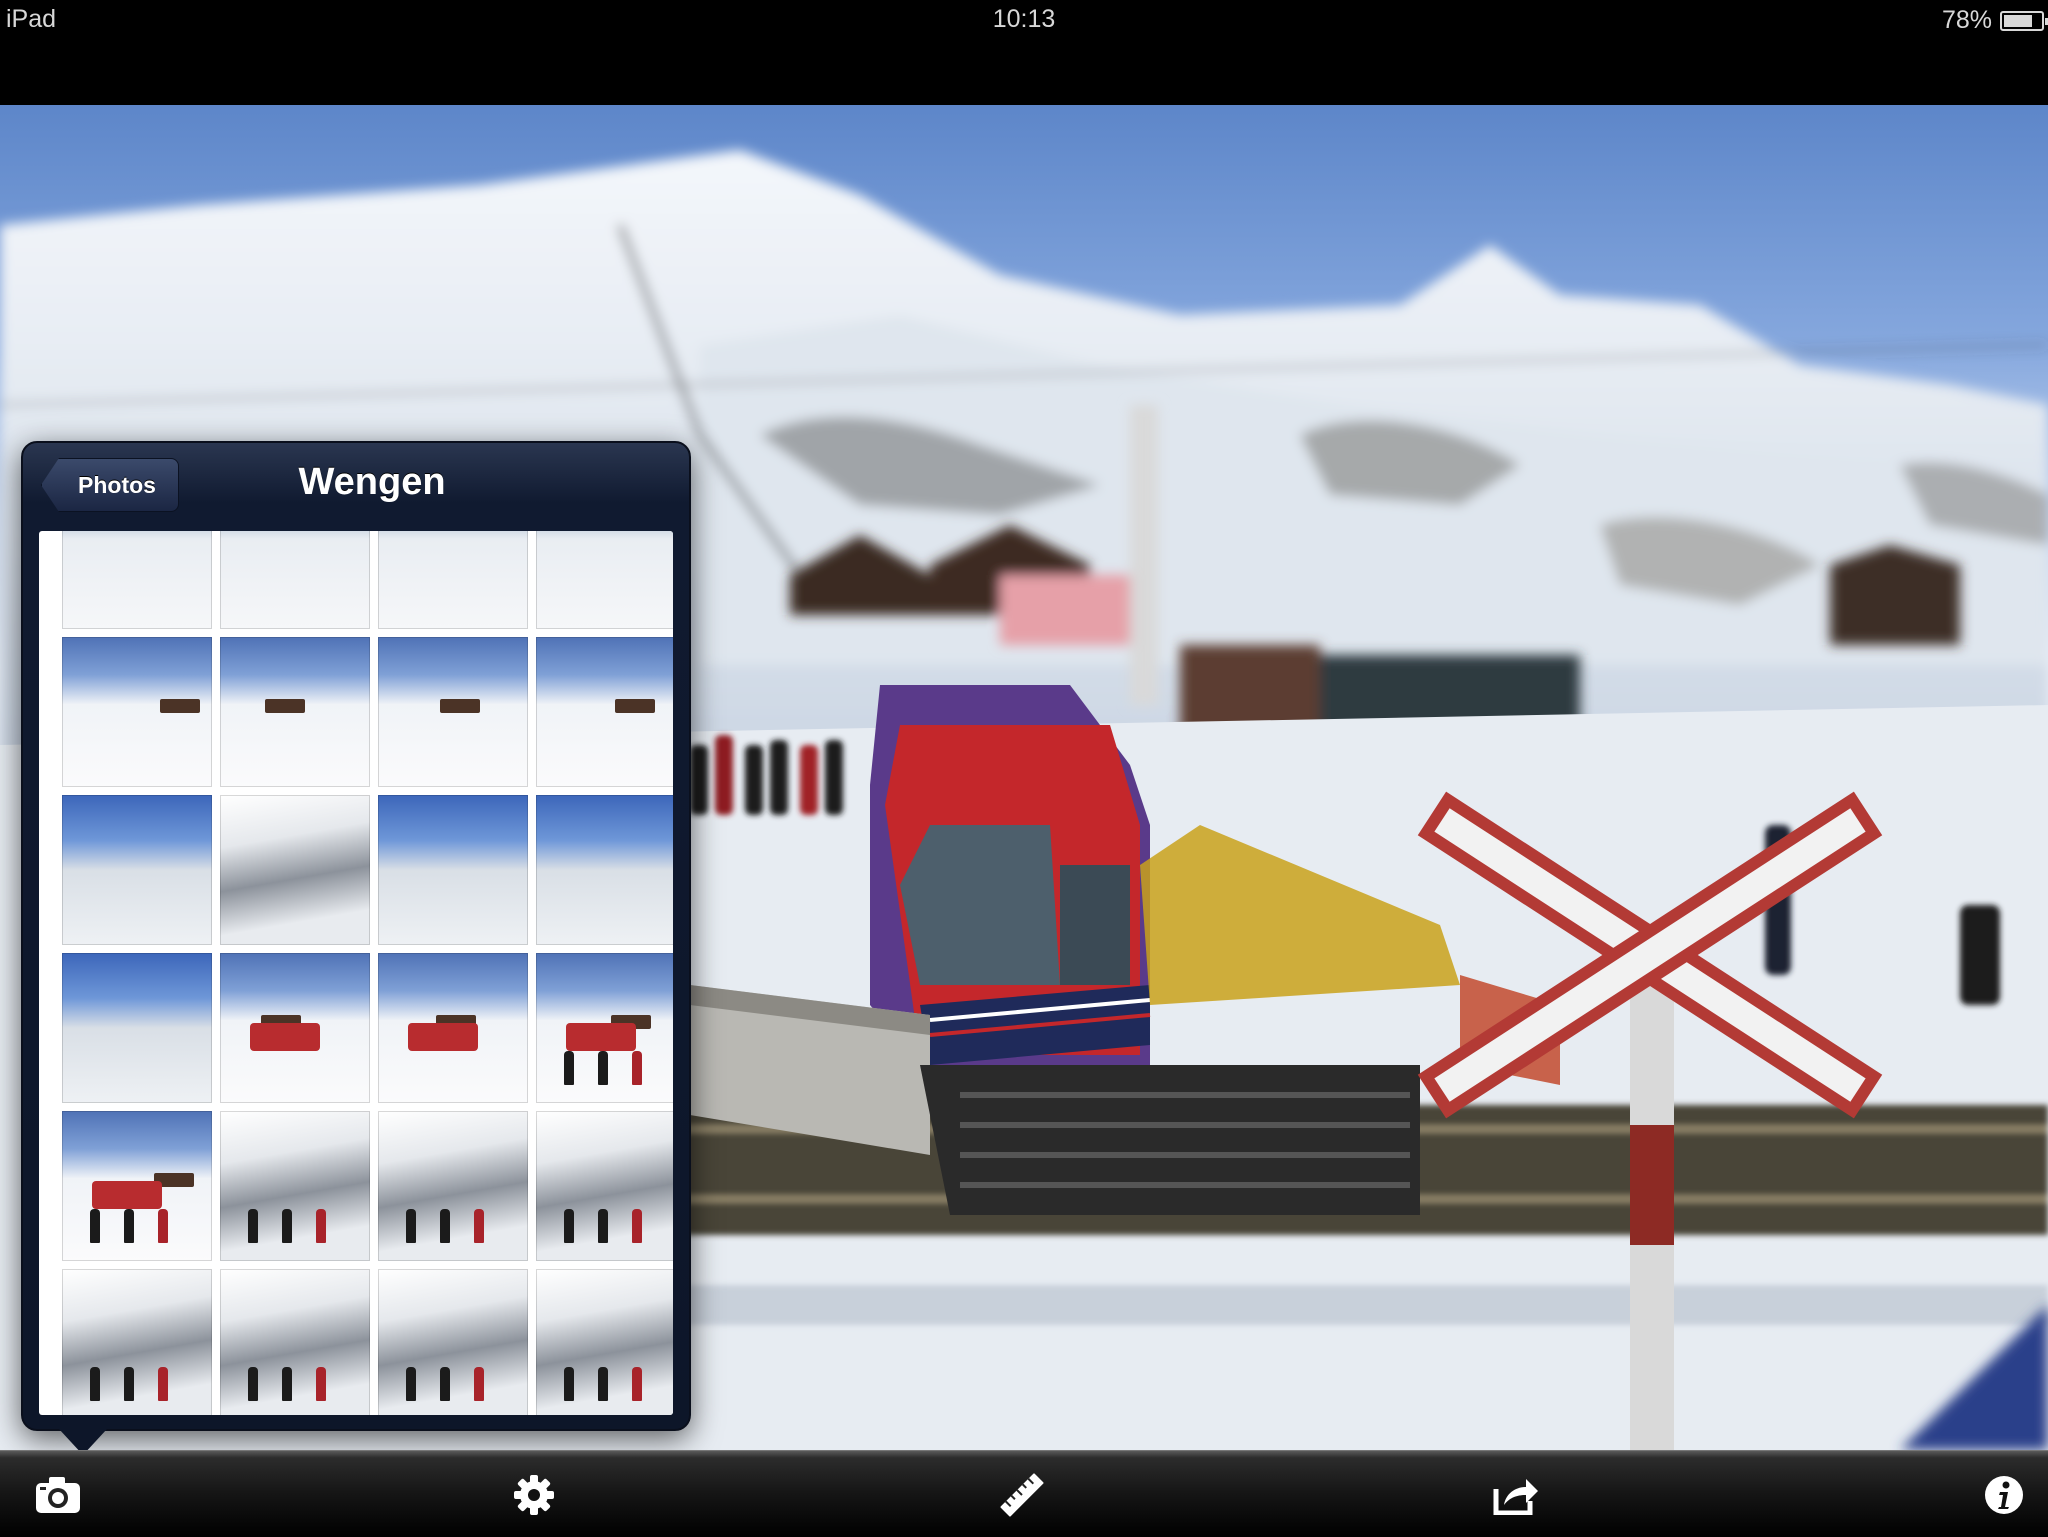 The width and height of the screenshot is (2048, 1537). Describe the element at coordinates (372, 482) in the screenshot. I see `album-title: Wengen` at that location.